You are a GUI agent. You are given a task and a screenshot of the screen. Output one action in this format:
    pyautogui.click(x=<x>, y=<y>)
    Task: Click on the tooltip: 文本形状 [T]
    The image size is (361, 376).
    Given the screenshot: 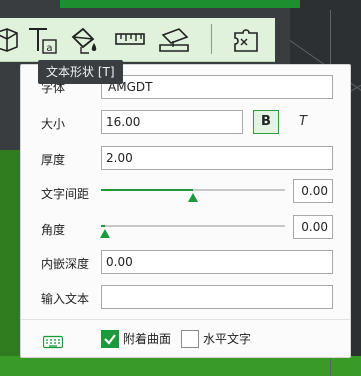 What is the action you would take?
    pyautogui.click(x=80, y=72)
    